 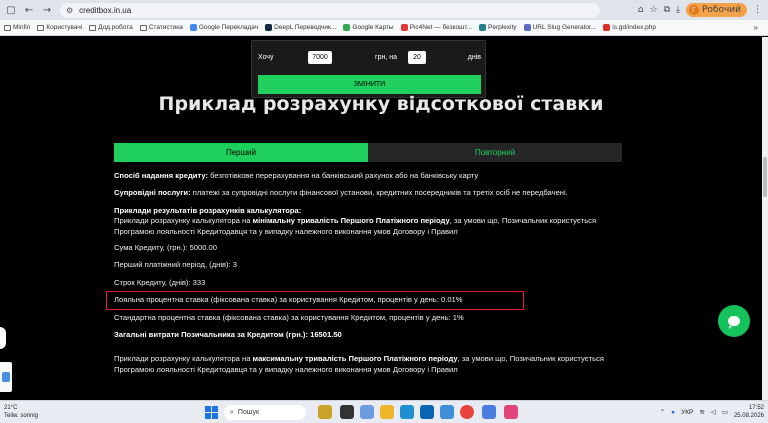 I want to click on tab-first: Перший, so click(x=241, y=152).